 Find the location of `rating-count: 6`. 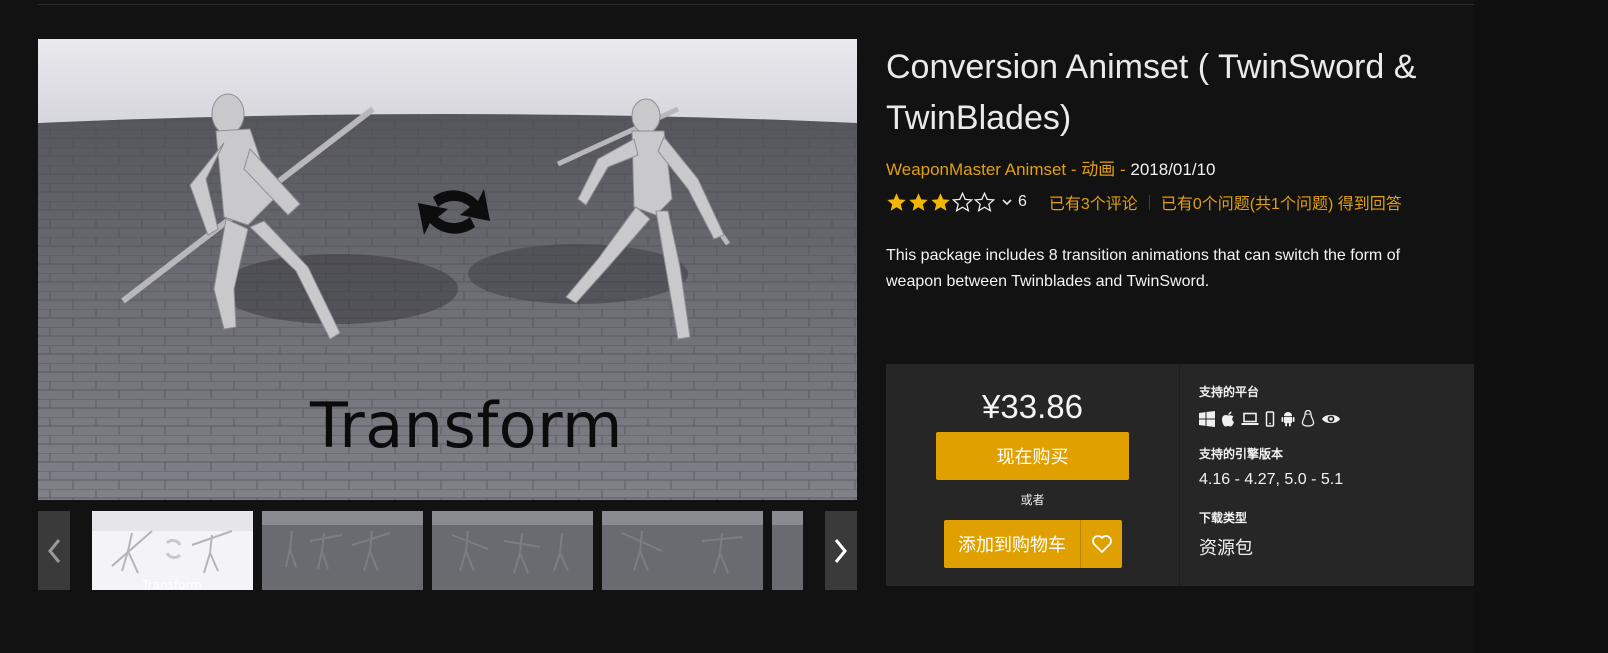

rating-count: 6 is located at coordinates (1022, 201).